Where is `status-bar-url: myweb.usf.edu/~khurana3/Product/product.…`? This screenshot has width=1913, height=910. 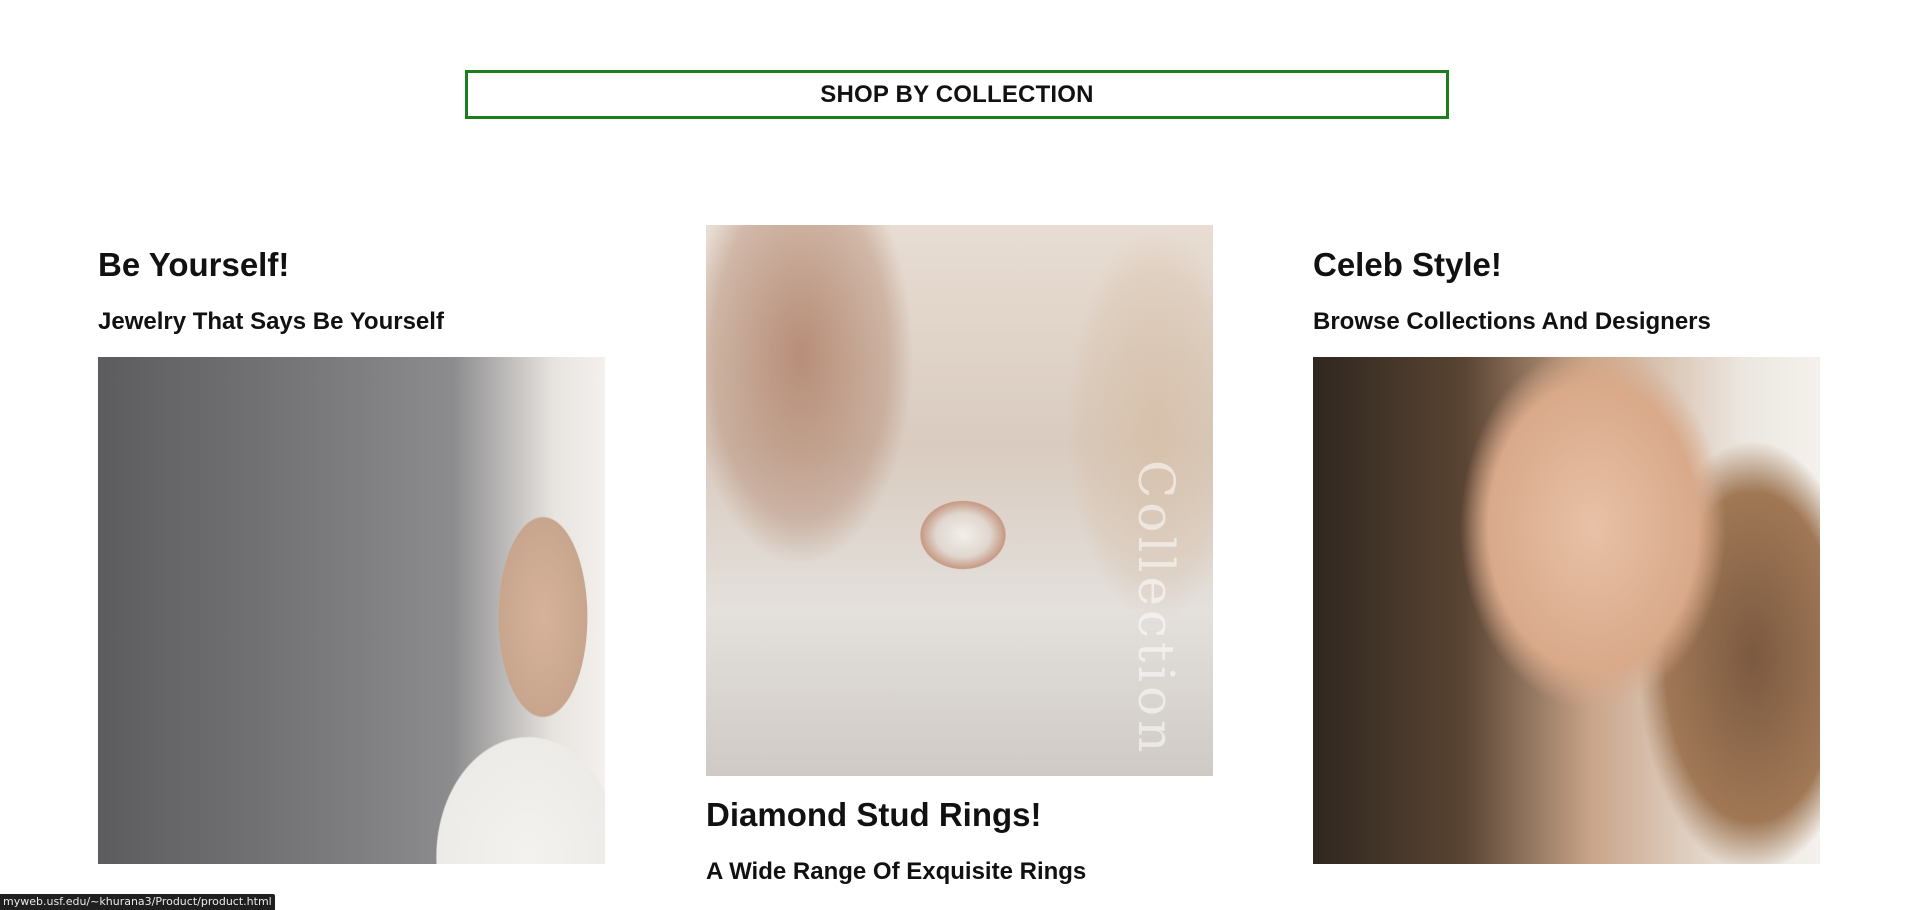
status-bar-url: myweb.usf.edu/~khurana3/Product/product.… is located at coordinates (137, 902).